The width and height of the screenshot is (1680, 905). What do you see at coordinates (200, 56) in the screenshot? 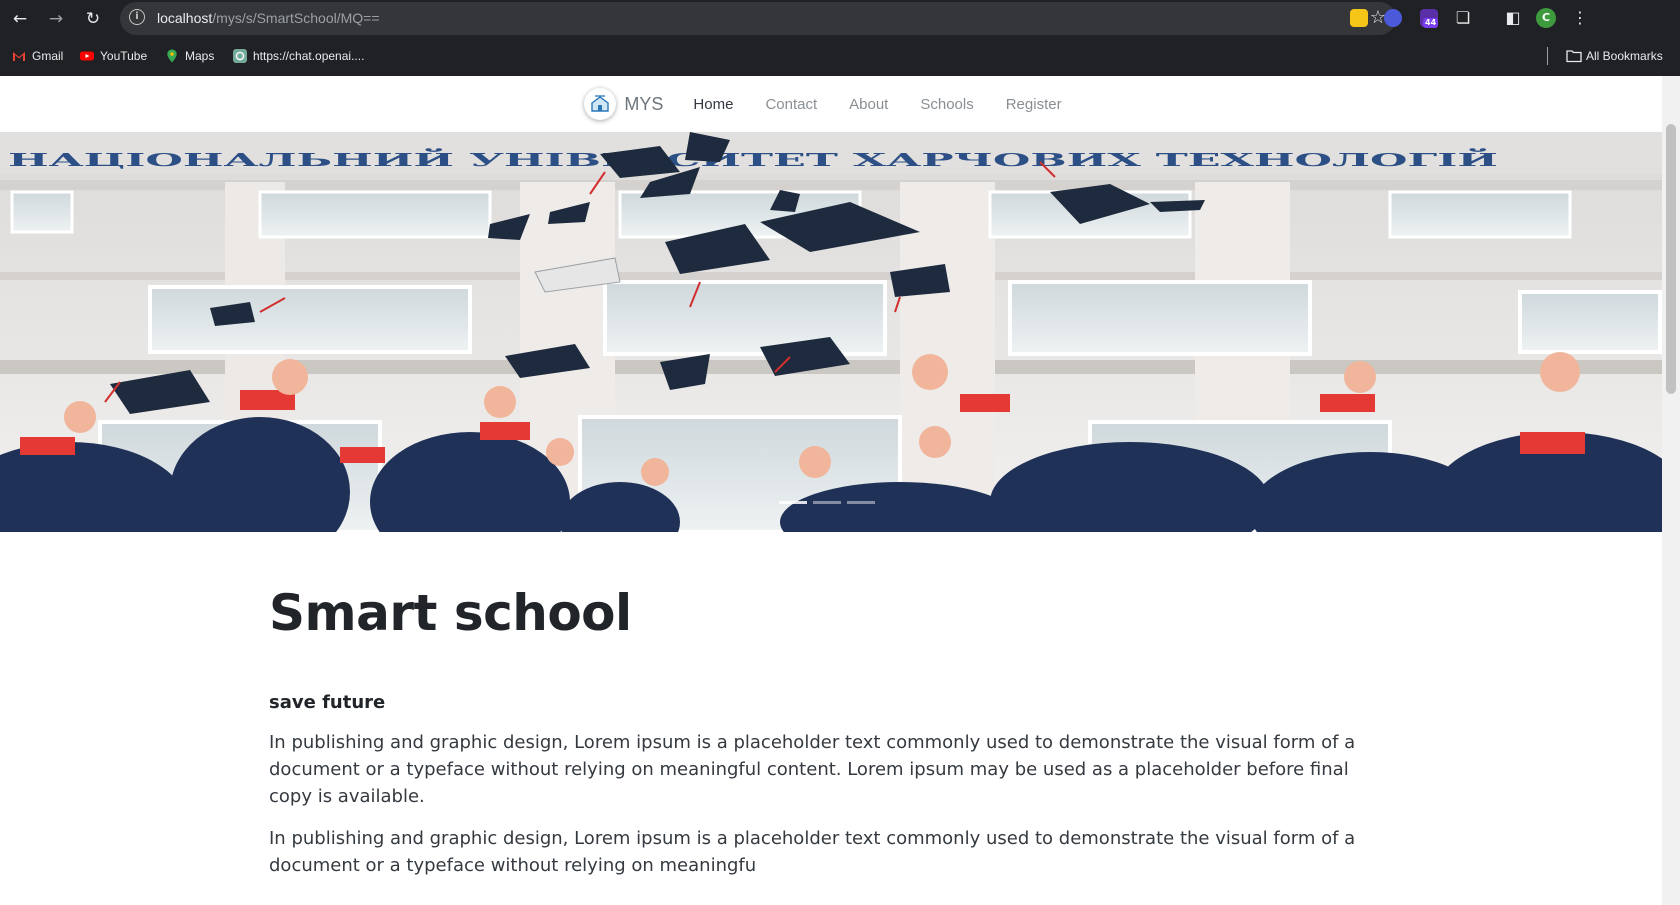
I see `bookmark-label: Maps` at bounding box center [200, 56].